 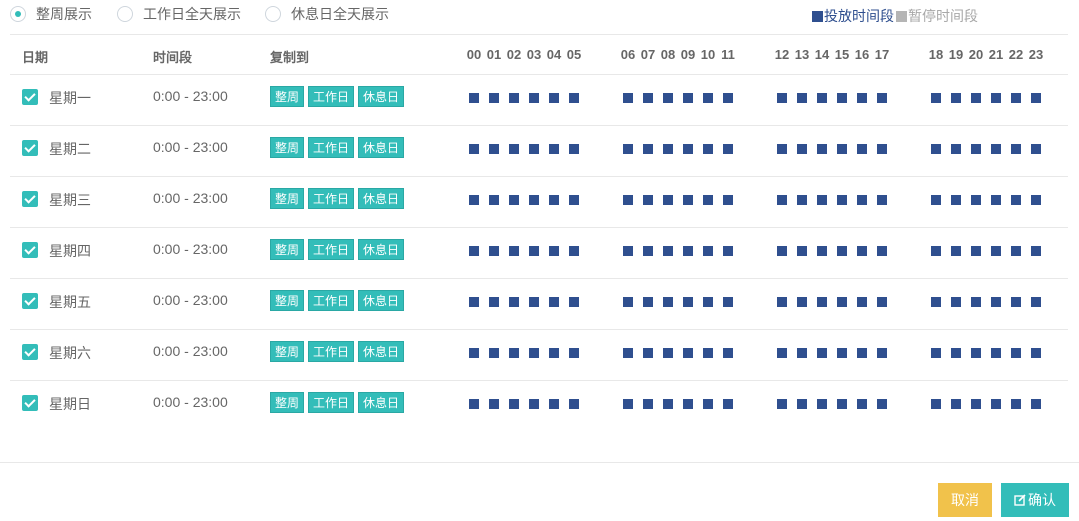 What do you see at coordinates (179, 14) in the screenshot?
I see `radio-workdays: 工作日全天展示` at bounding box center [179, 14].